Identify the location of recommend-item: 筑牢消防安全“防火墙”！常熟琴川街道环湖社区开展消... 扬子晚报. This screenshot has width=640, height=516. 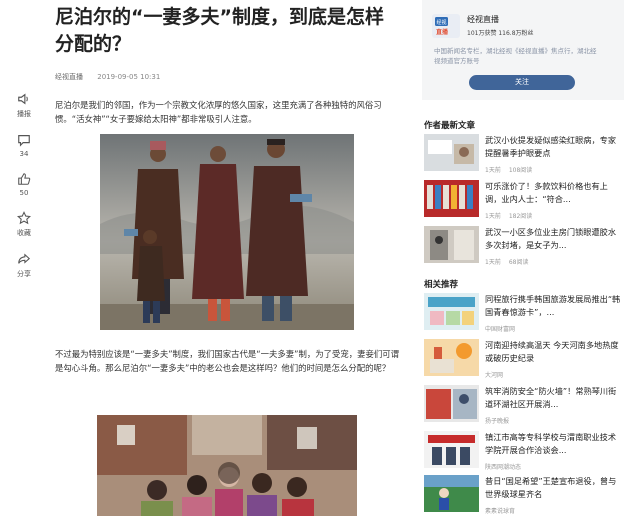
(523, 405).